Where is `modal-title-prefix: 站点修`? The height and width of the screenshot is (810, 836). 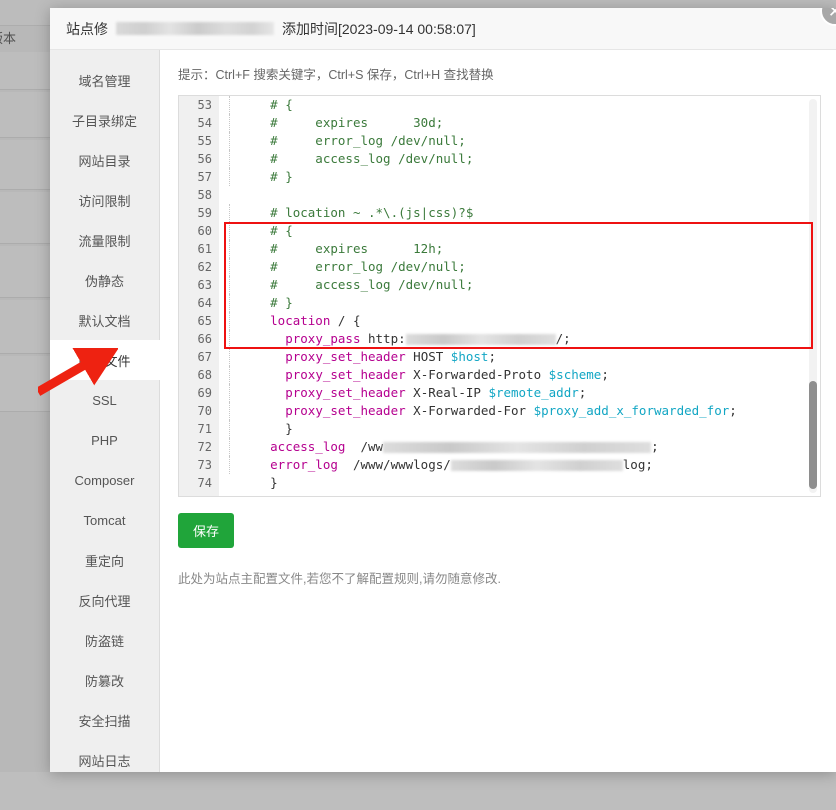
modal-title-prefix: 站点修 is located at coordinates (87, 28).